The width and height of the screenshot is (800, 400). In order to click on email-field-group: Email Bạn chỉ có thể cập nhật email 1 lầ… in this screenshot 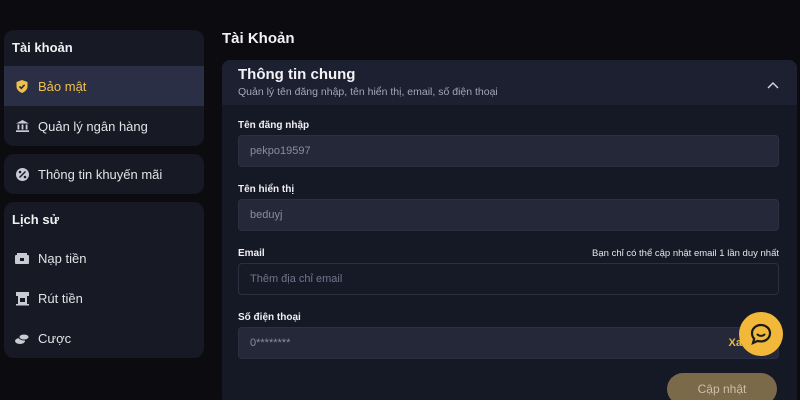, I will do `click(508, 268)`.